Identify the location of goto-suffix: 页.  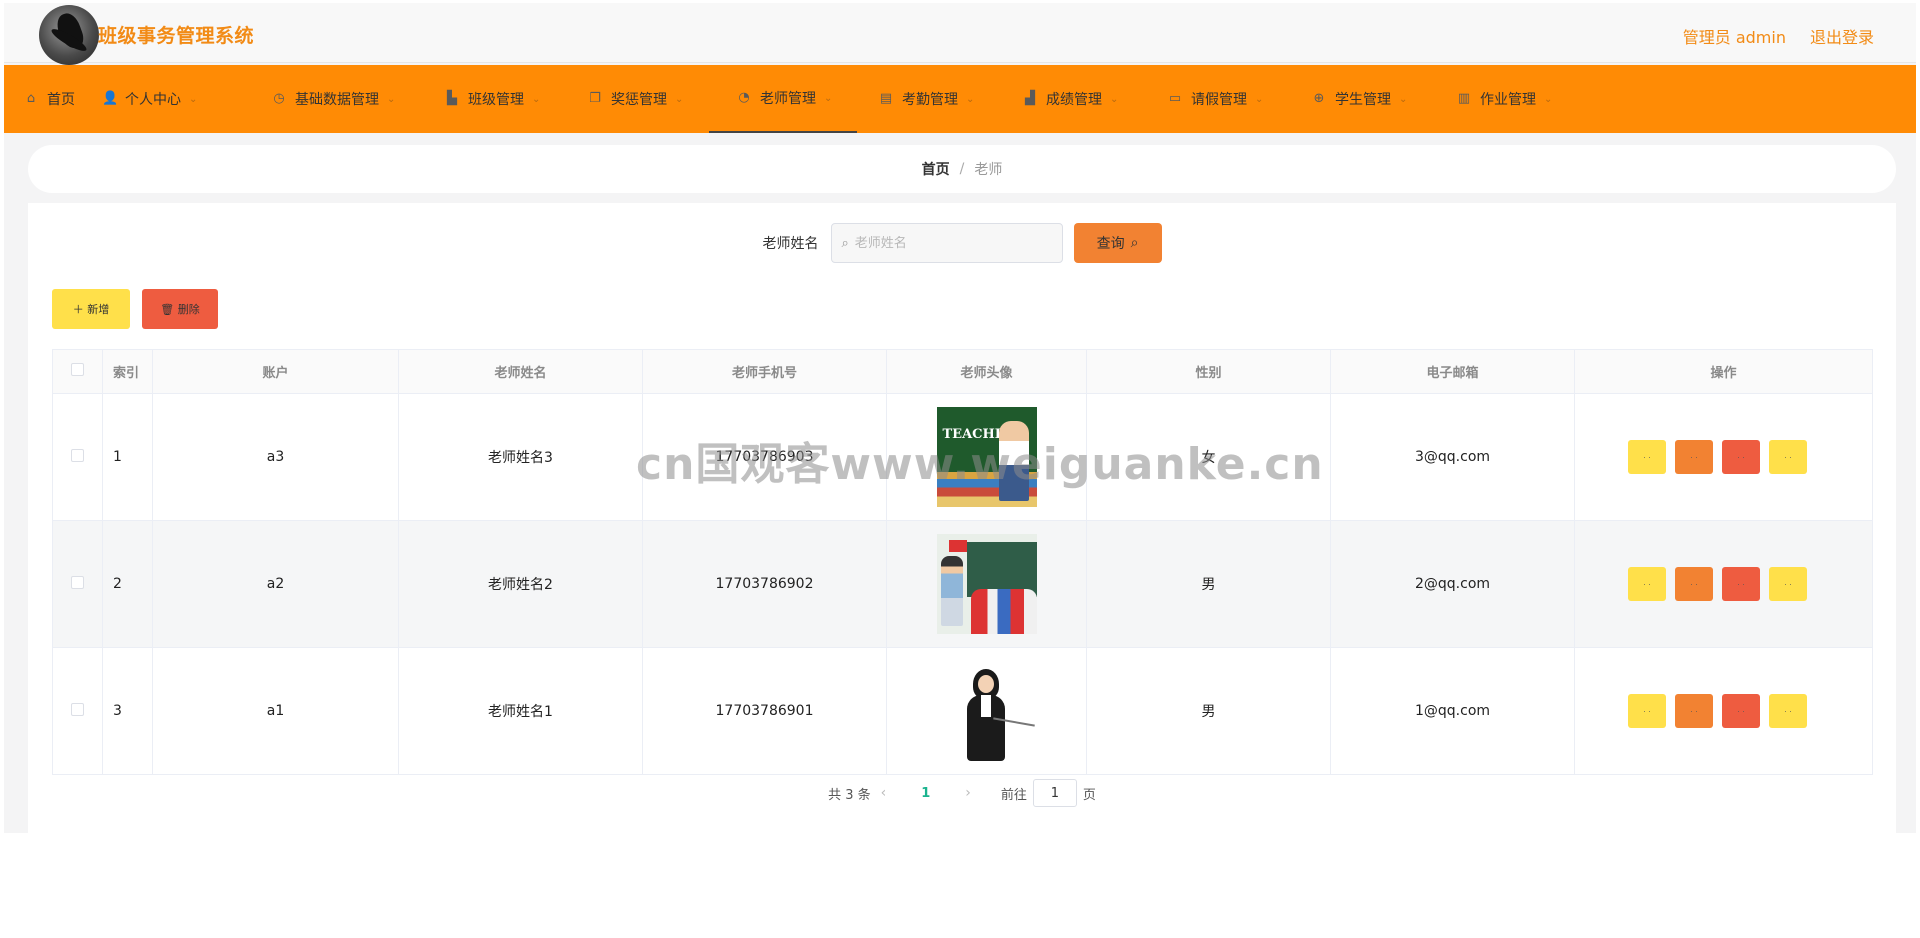
(1089, 795).